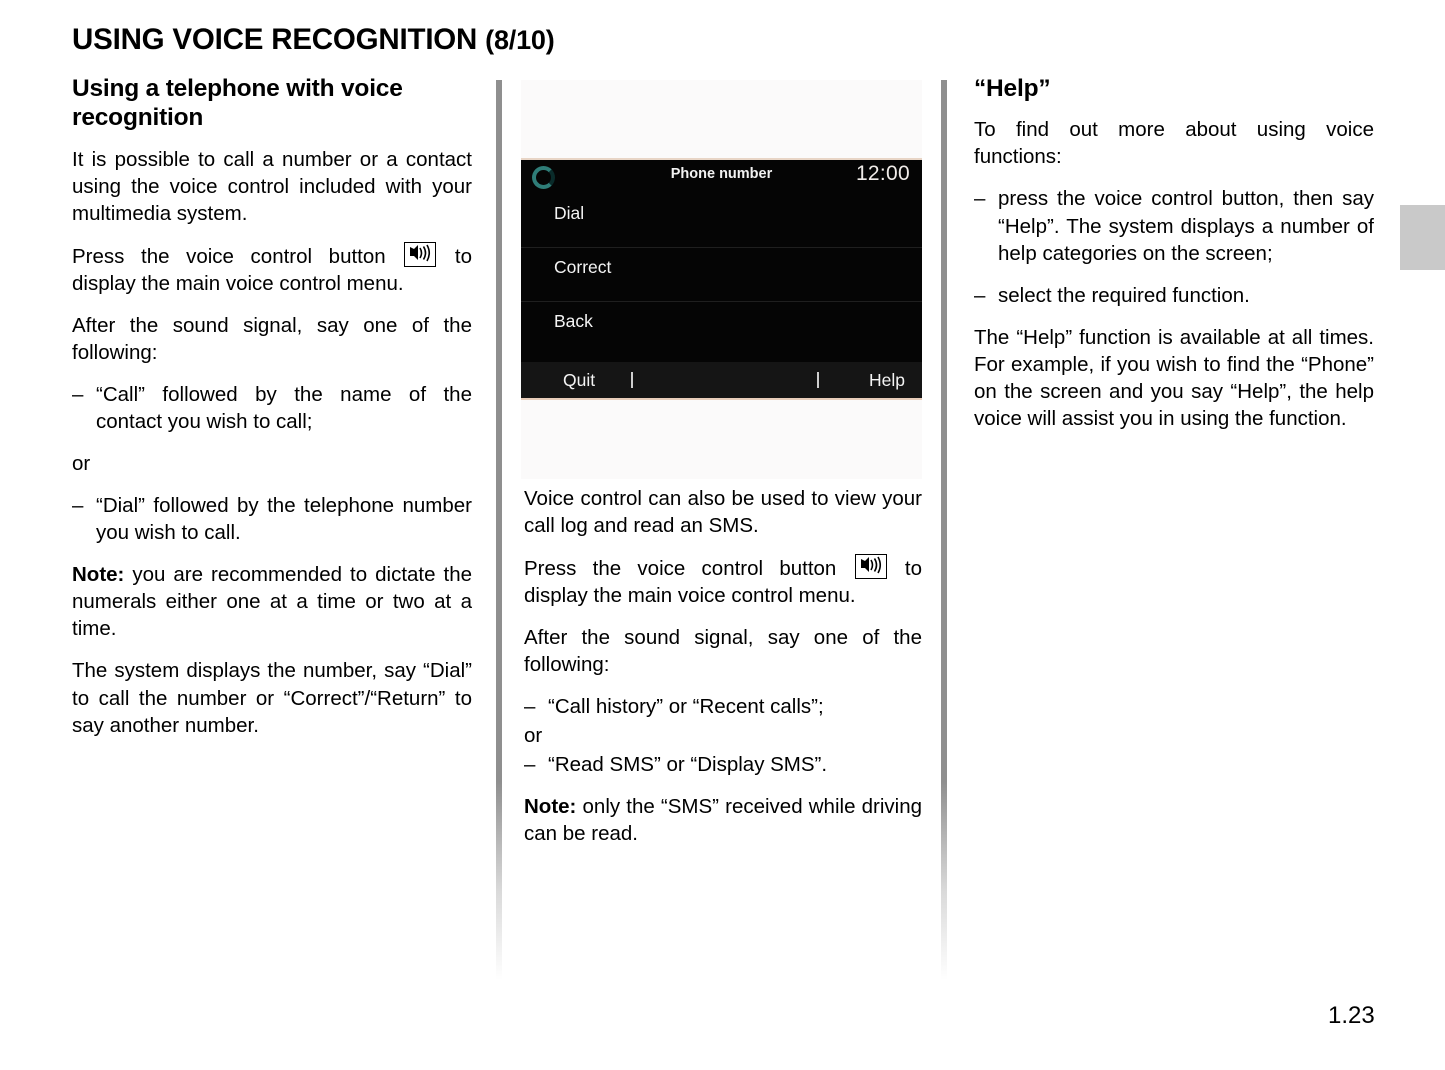 Image resolution: width=1445 pixels, height=1070 pixels. Describe the element at coordinates (721, 380) in the screenshot. I see `device-footer-bar: Quit Help` at that location.